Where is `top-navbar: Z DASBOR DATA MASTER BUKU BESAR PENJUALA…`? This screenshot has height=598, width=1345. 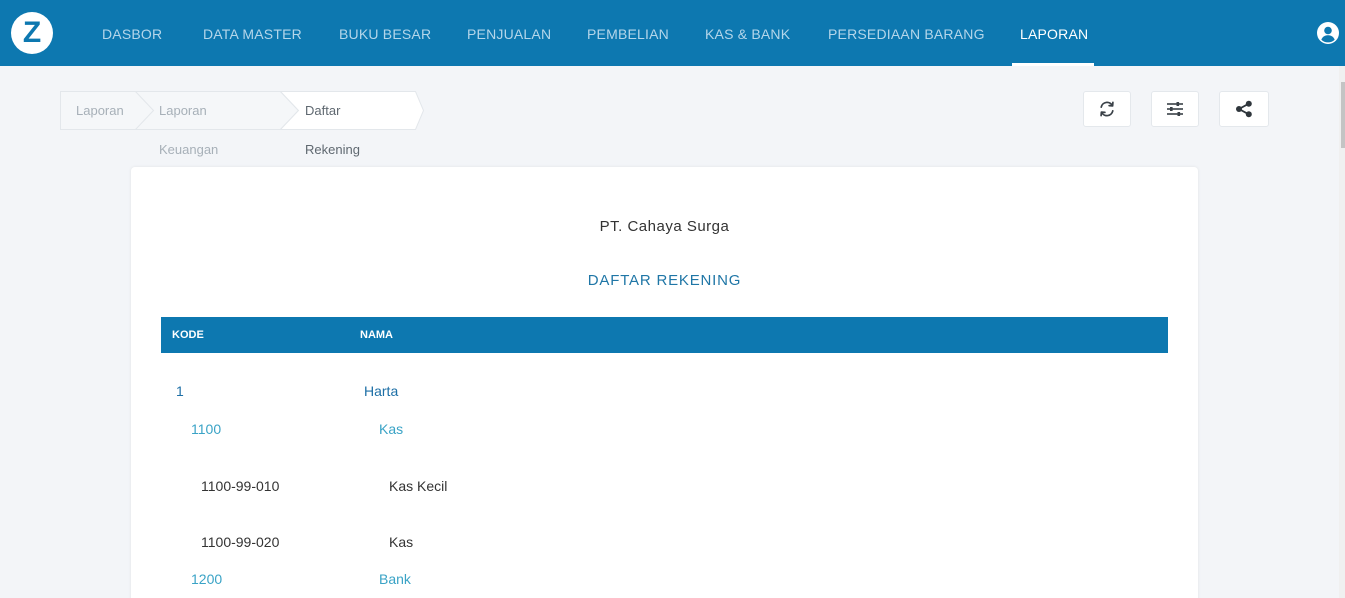
top-navbar: Z DASBOR DATA MASTER BUKU BESAR PENJUALA… is located at coordinates (672, 33).